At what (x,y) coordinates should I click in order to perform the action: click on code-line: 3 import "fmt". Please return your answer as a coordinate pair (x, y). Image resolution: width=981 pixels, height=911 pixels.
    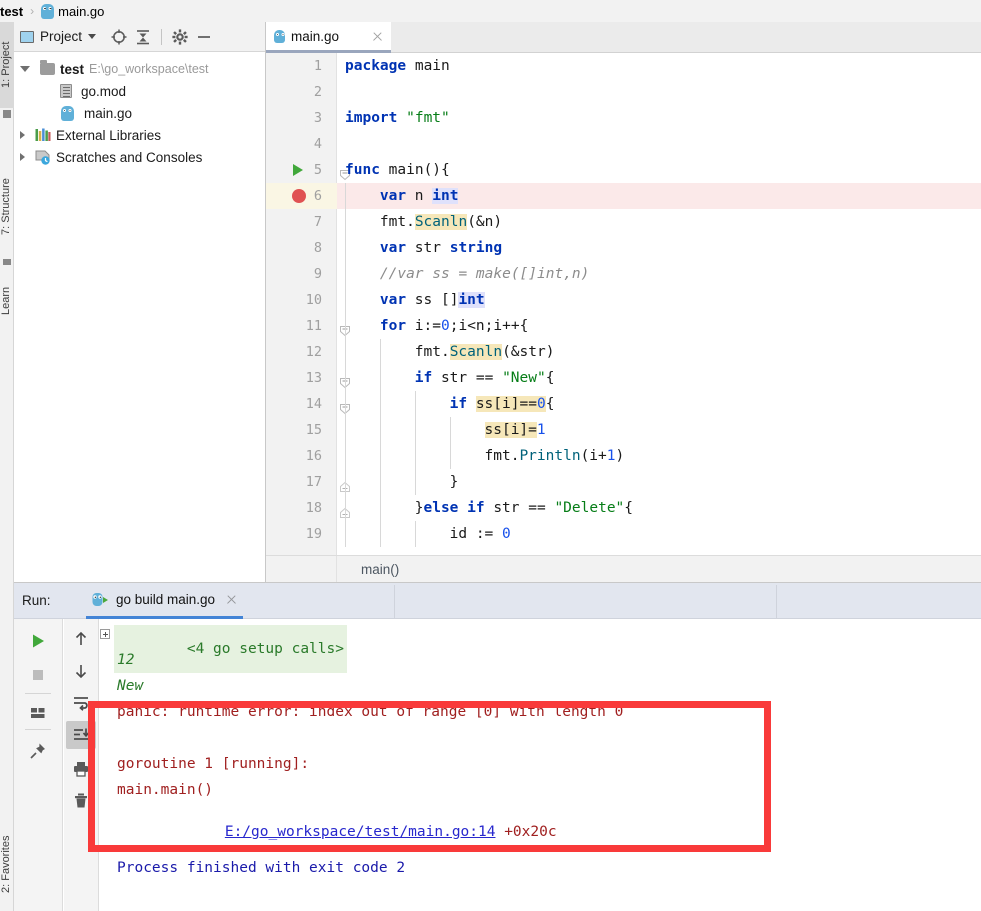
    Looking at the image, I should click on (623, 118).